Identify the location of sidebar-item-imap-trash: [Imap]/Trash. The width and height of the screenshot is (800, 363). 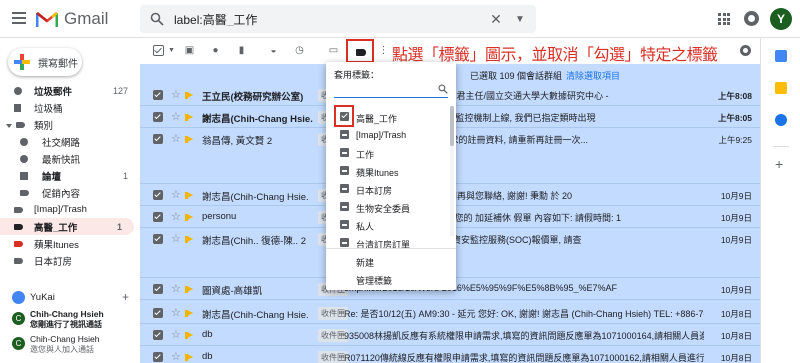
(70, 209).